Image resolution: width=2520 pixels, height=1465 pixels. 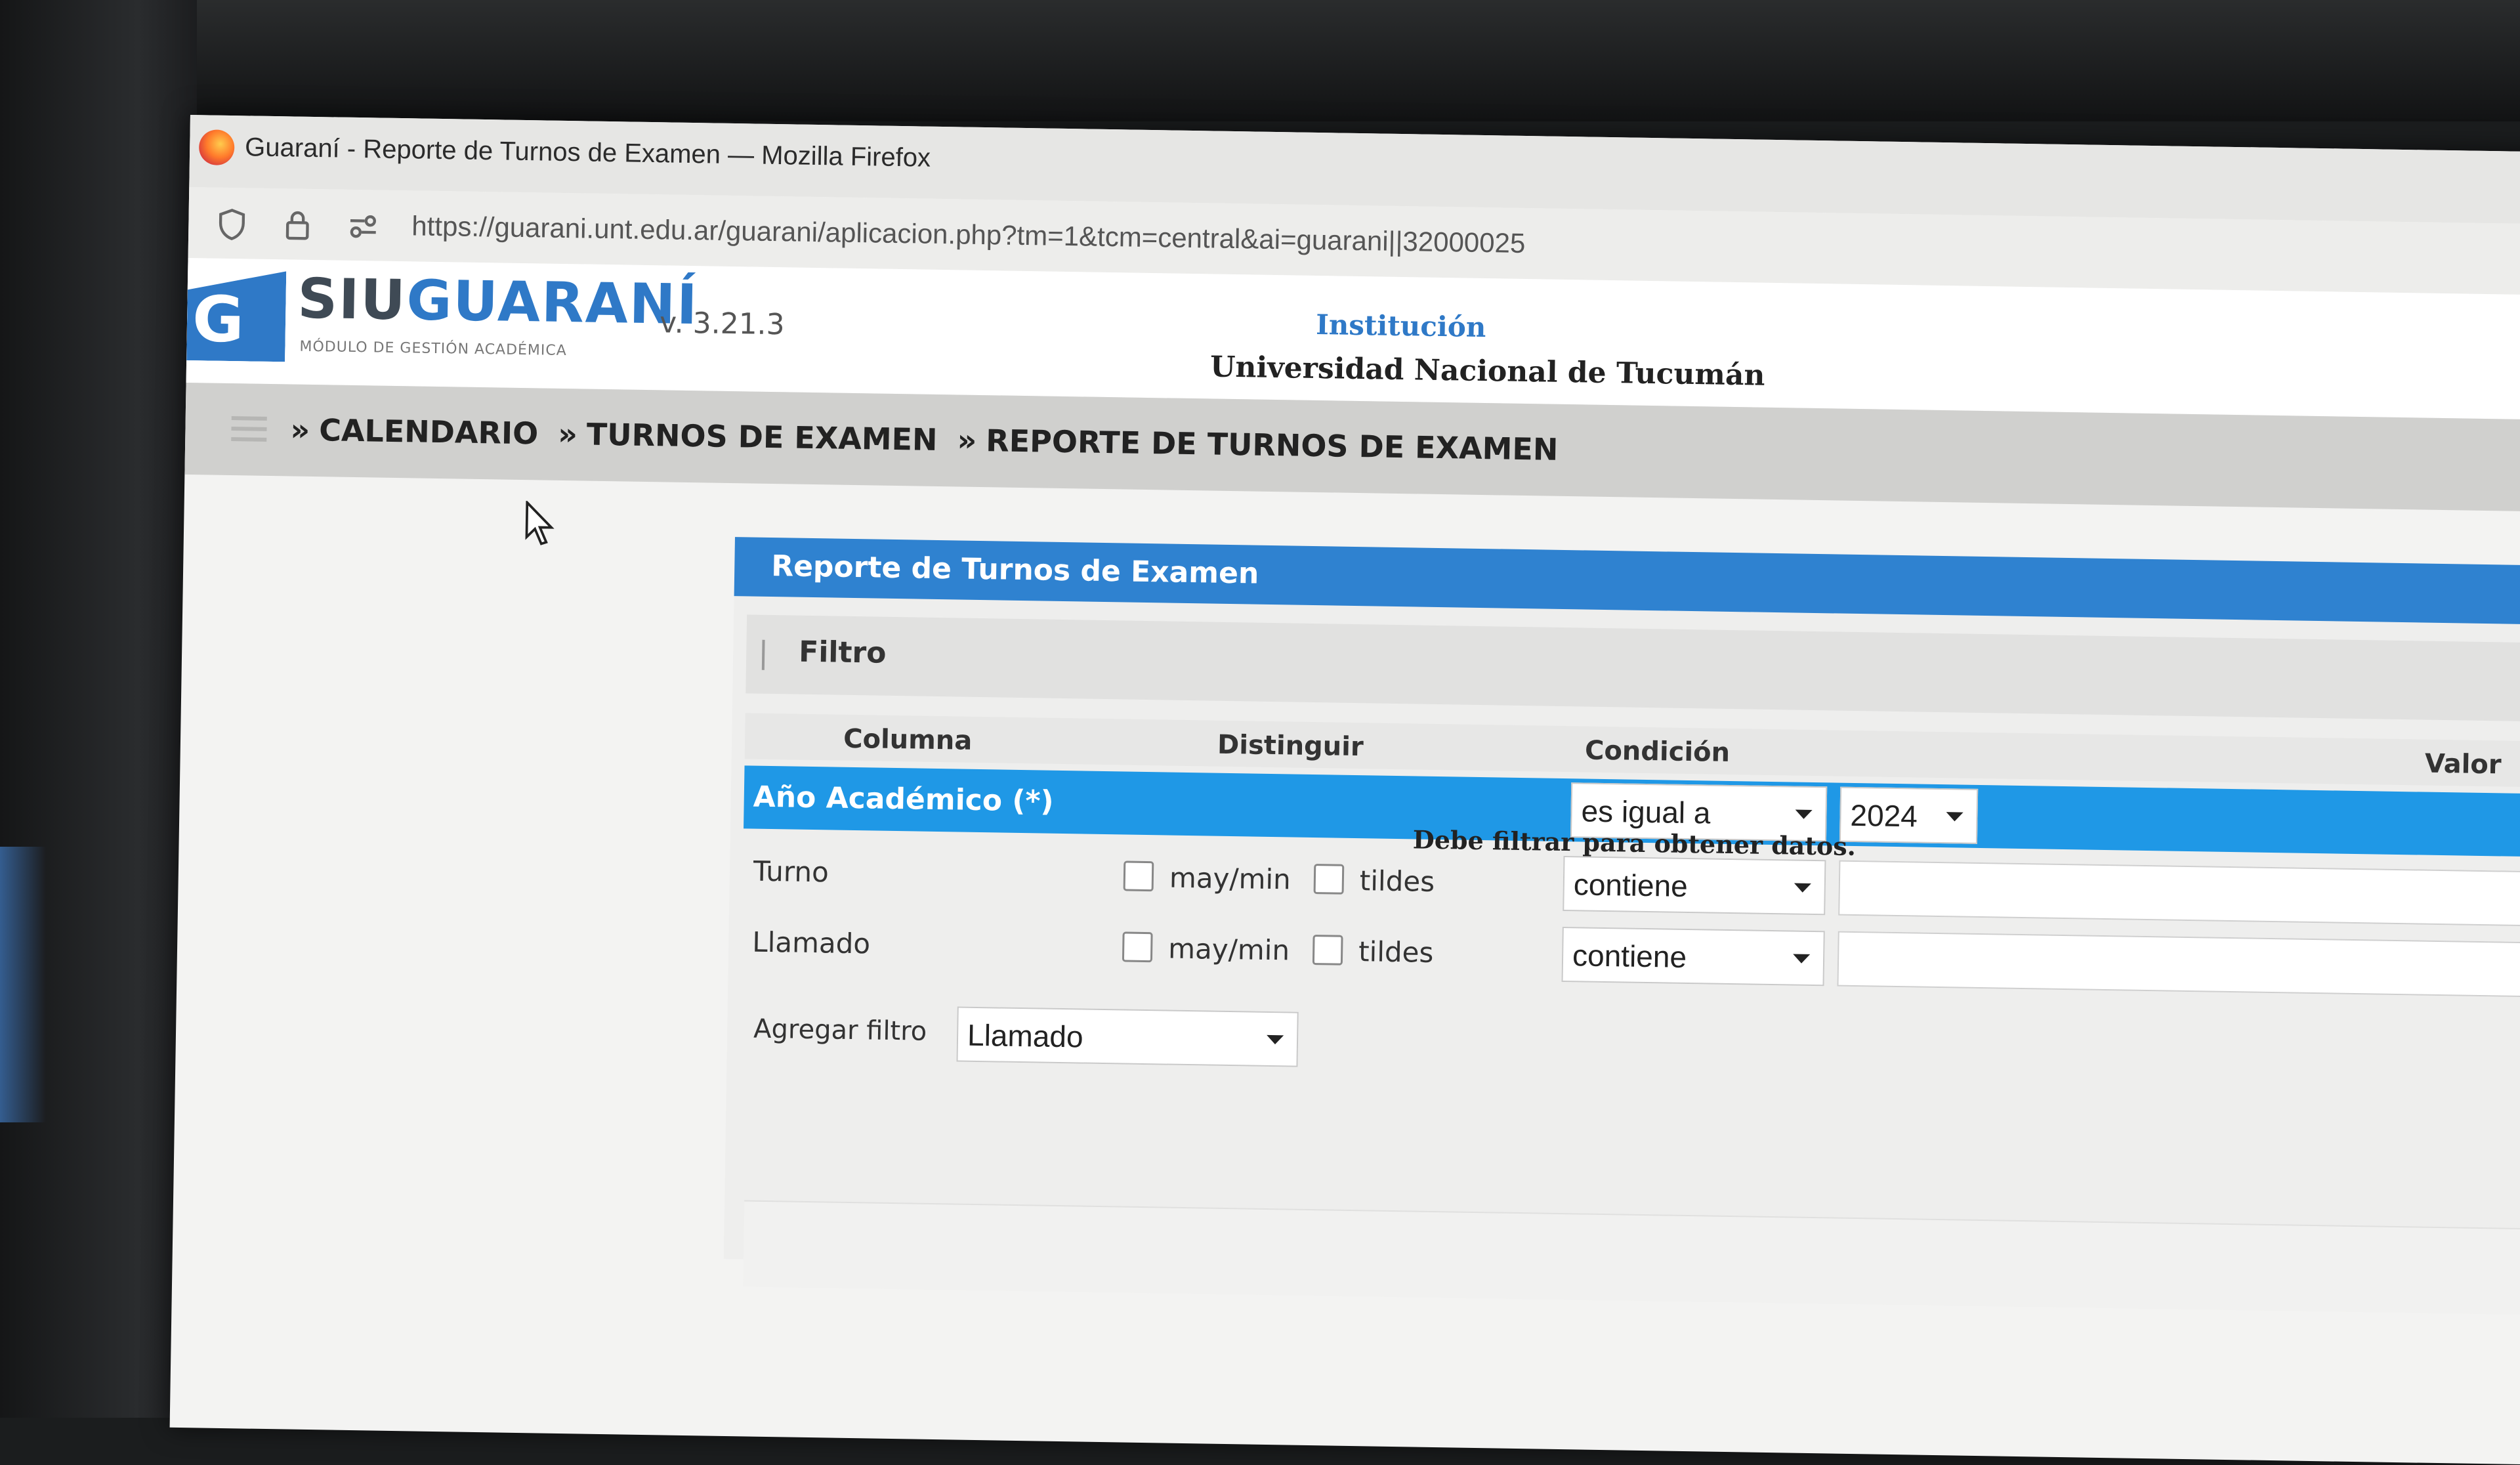 I want to click on col-header-condicion: Condición, so click(x=1658, y=752).